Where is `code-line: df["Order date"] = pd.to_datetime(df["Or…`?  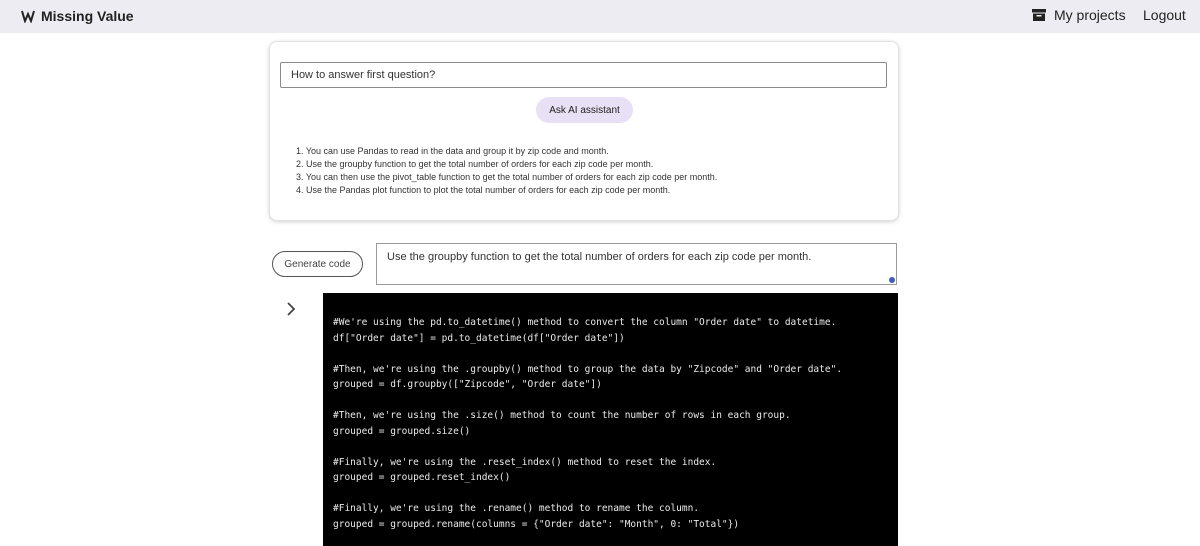
code-line: df["Order date"] = pd.to_datetime(df["Or… is located at coordinates (479, 338).